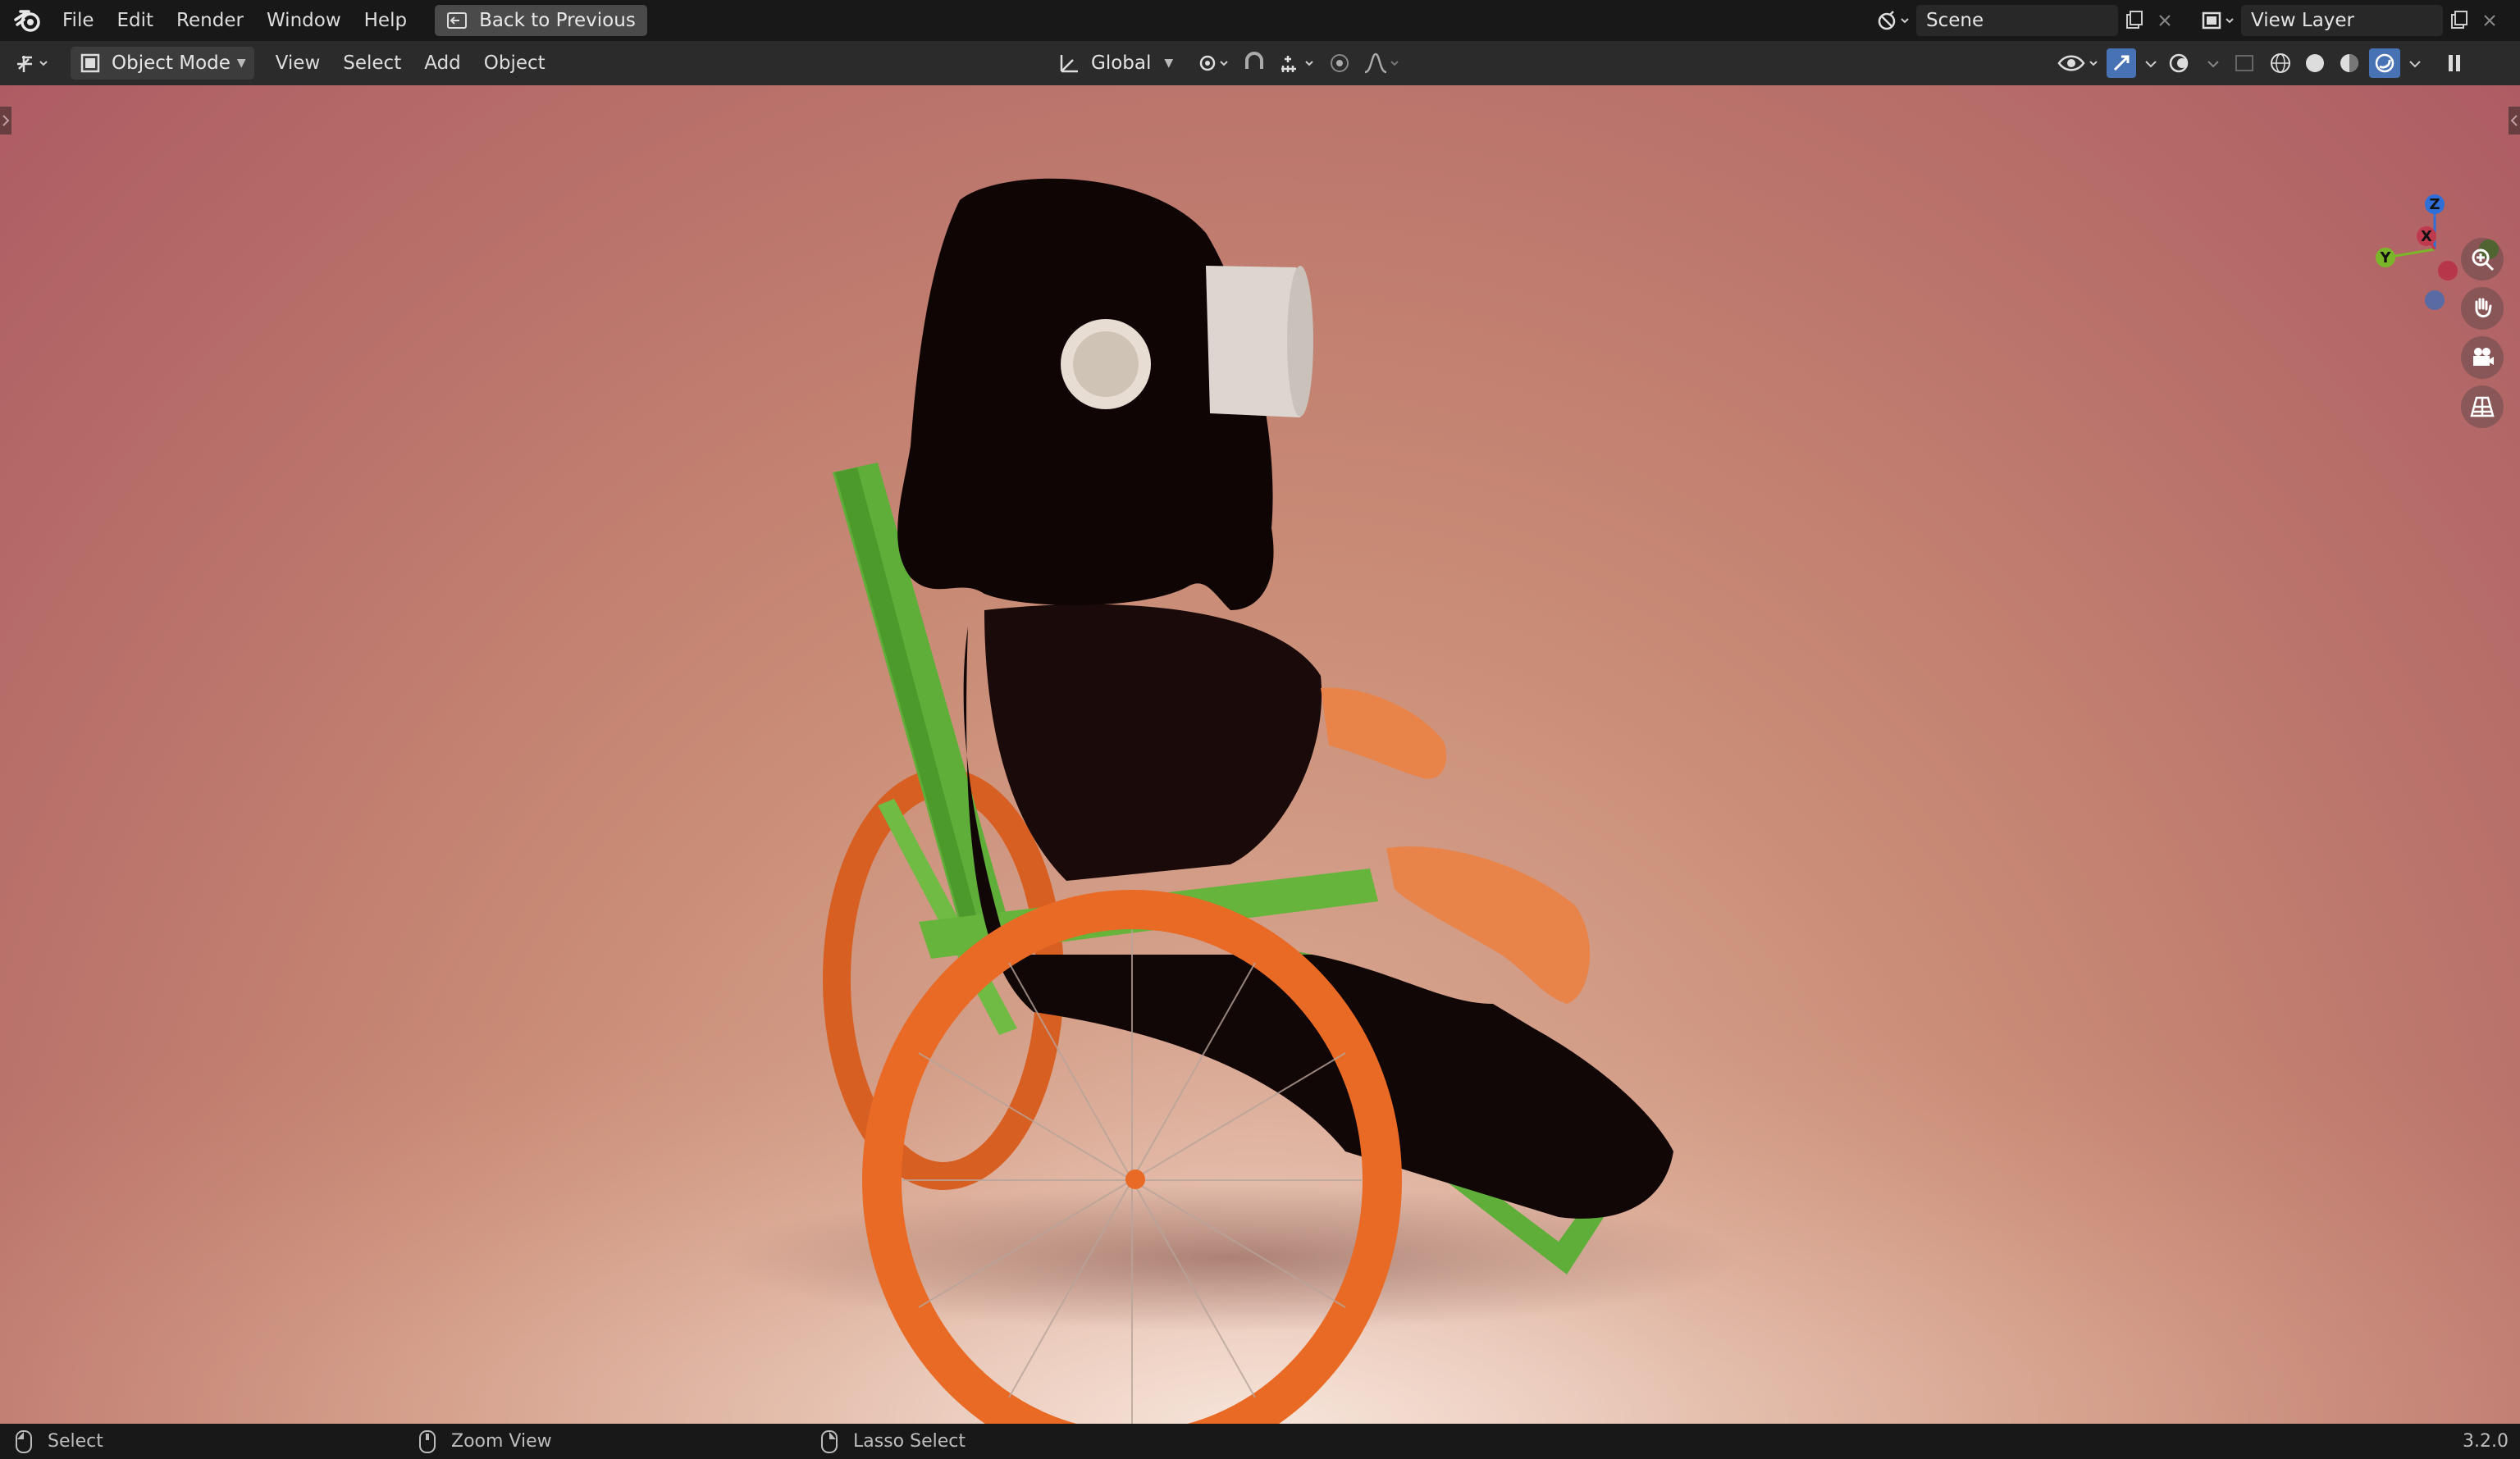 This screenshot has height=1459, width=2520. I want to click on status-bar: Select Zoom View Lasso Select 3.2.0, so click(1260, 1441).